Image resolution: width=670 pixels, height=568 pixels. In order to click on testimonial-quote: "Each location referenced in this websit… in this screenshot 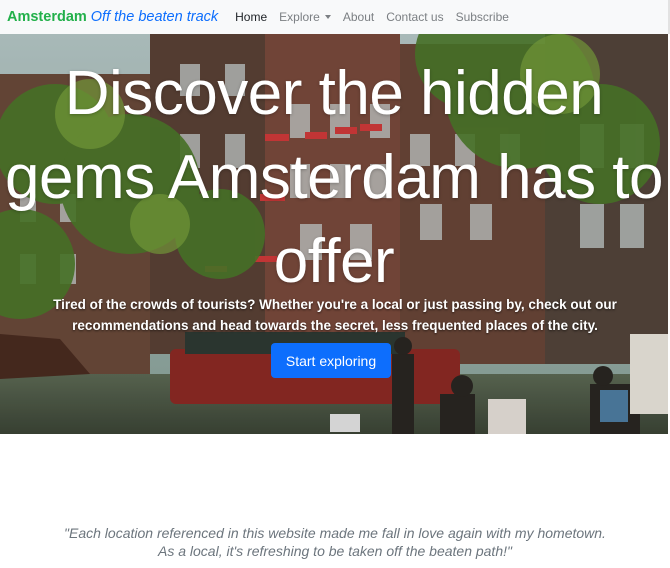, I will do `click(335, 542)`.